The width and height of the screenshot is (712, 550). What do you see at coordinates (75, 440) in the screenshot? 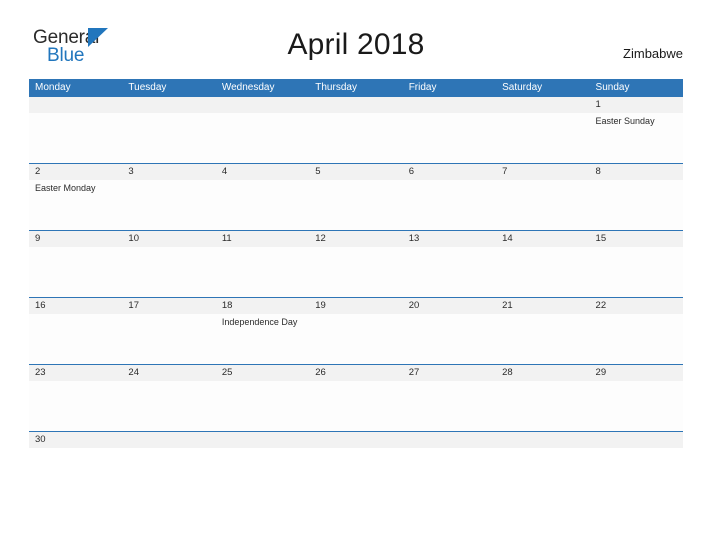
I see `day-number: 30` at bounding box center [75, 440].